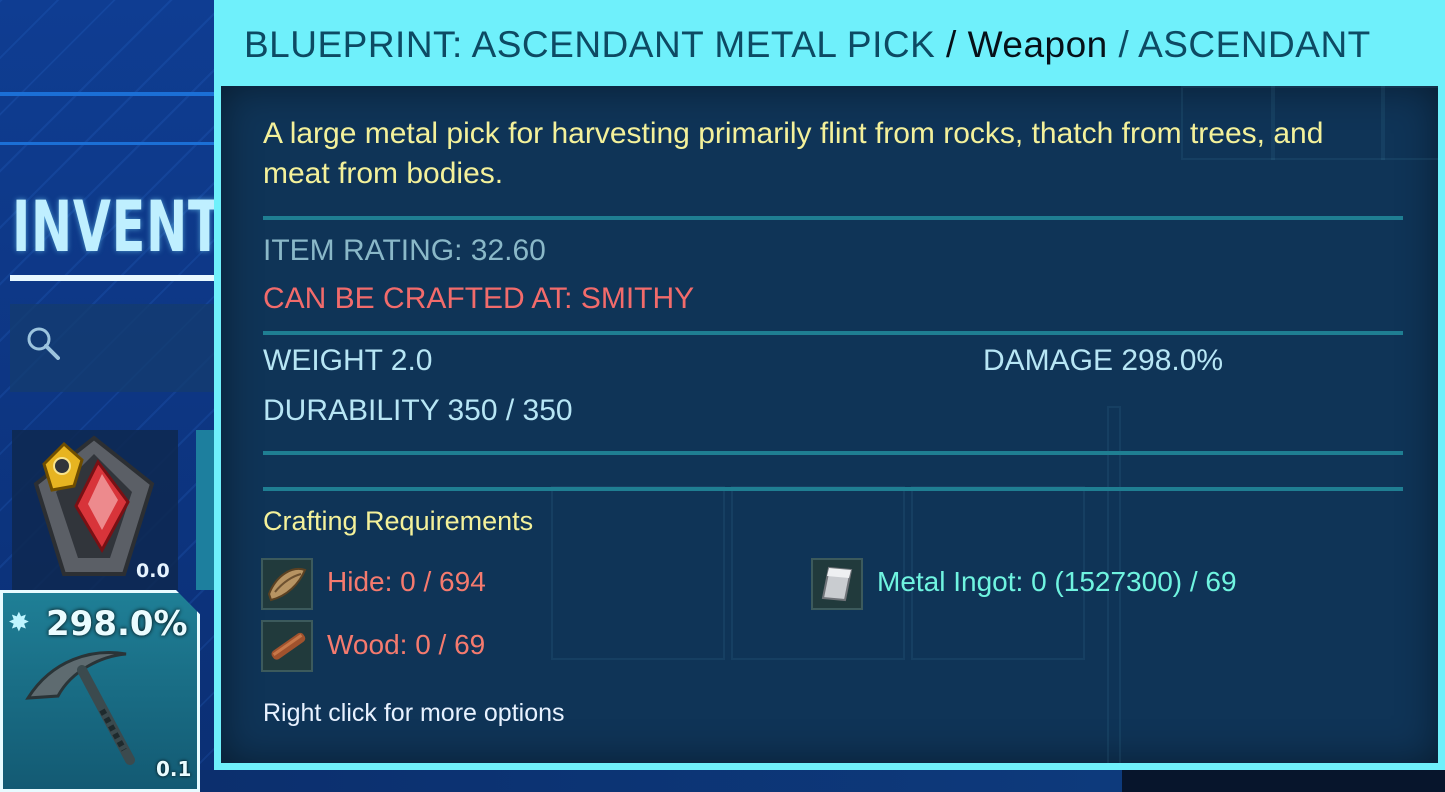  I want to click on right-strip, so click(1283, 781).